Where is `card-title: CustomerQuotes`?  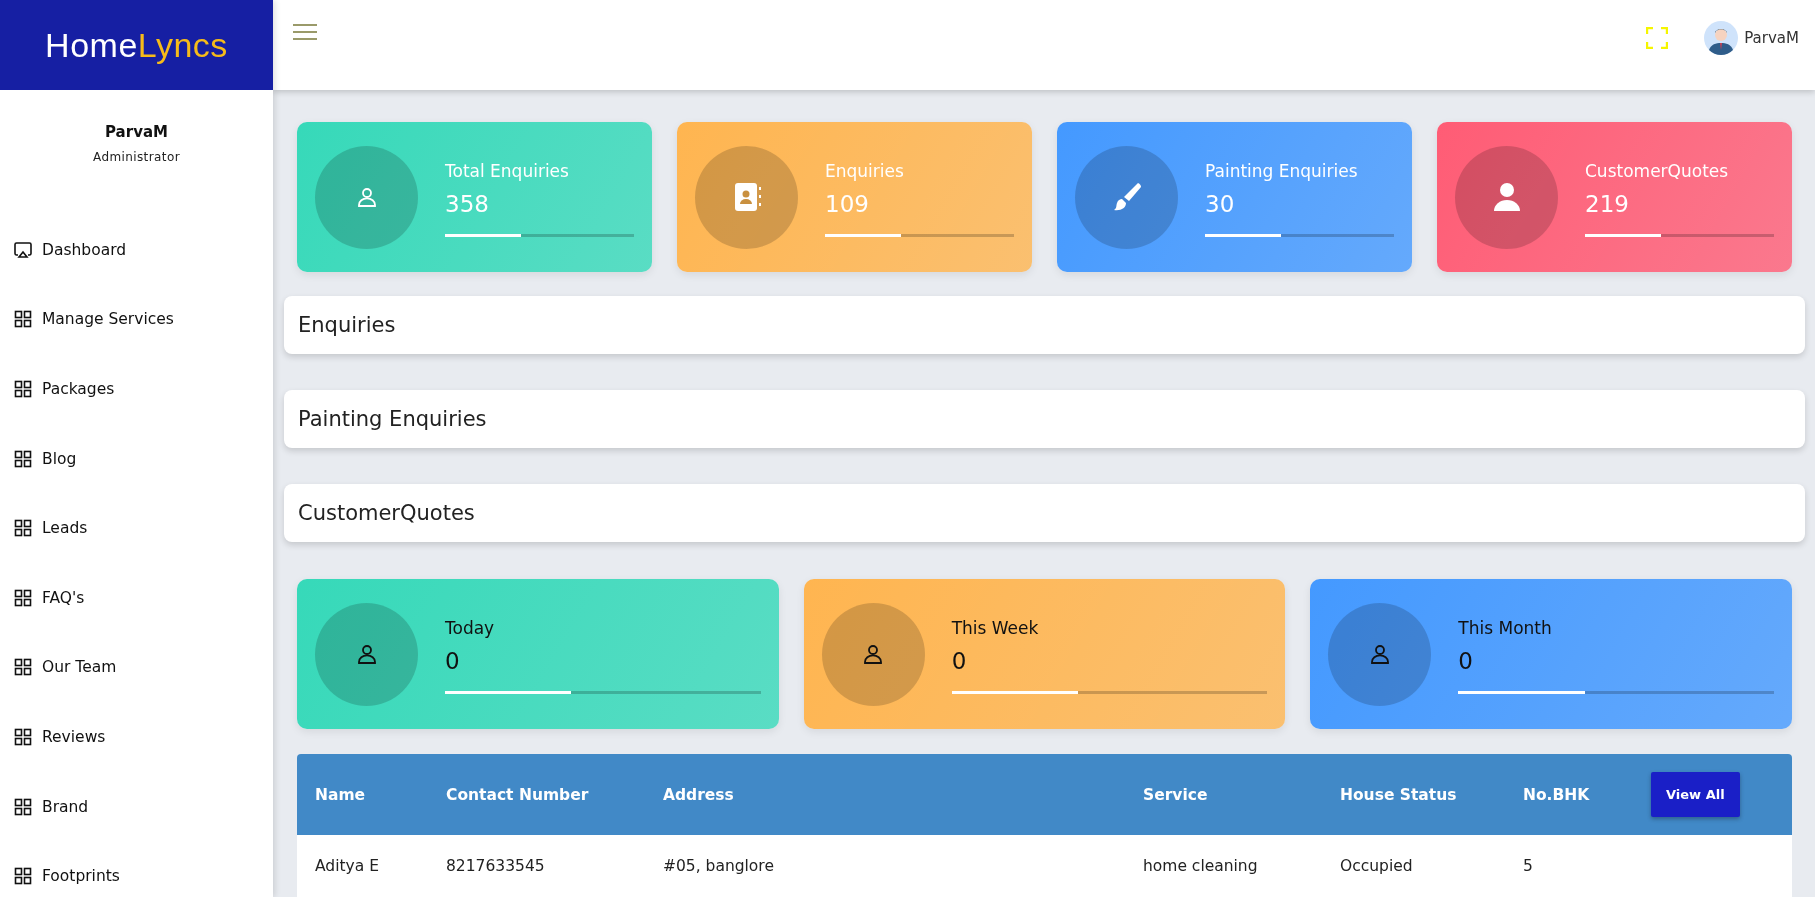
card-title: CustomerQuotes is located at coordinates (1657, 171).